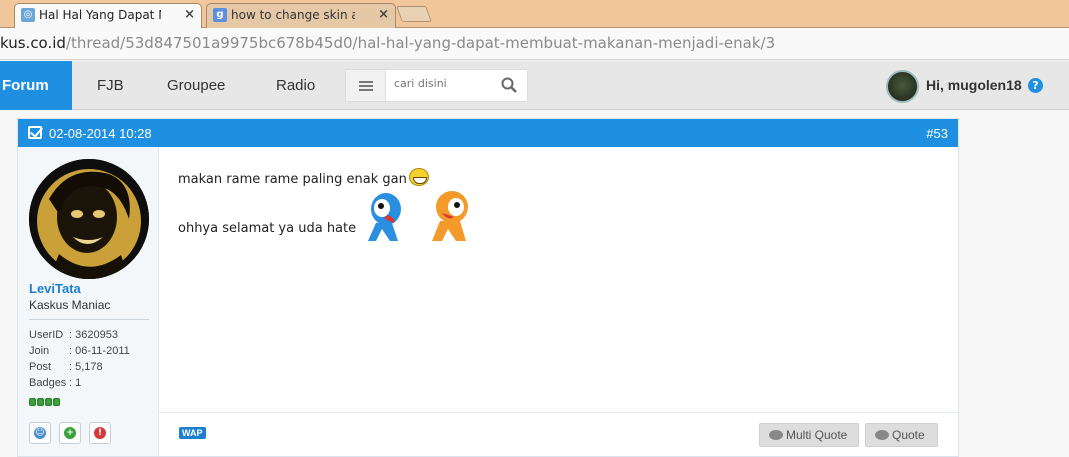  I want to click on nav-fjb: FJB, so click(110, 85).